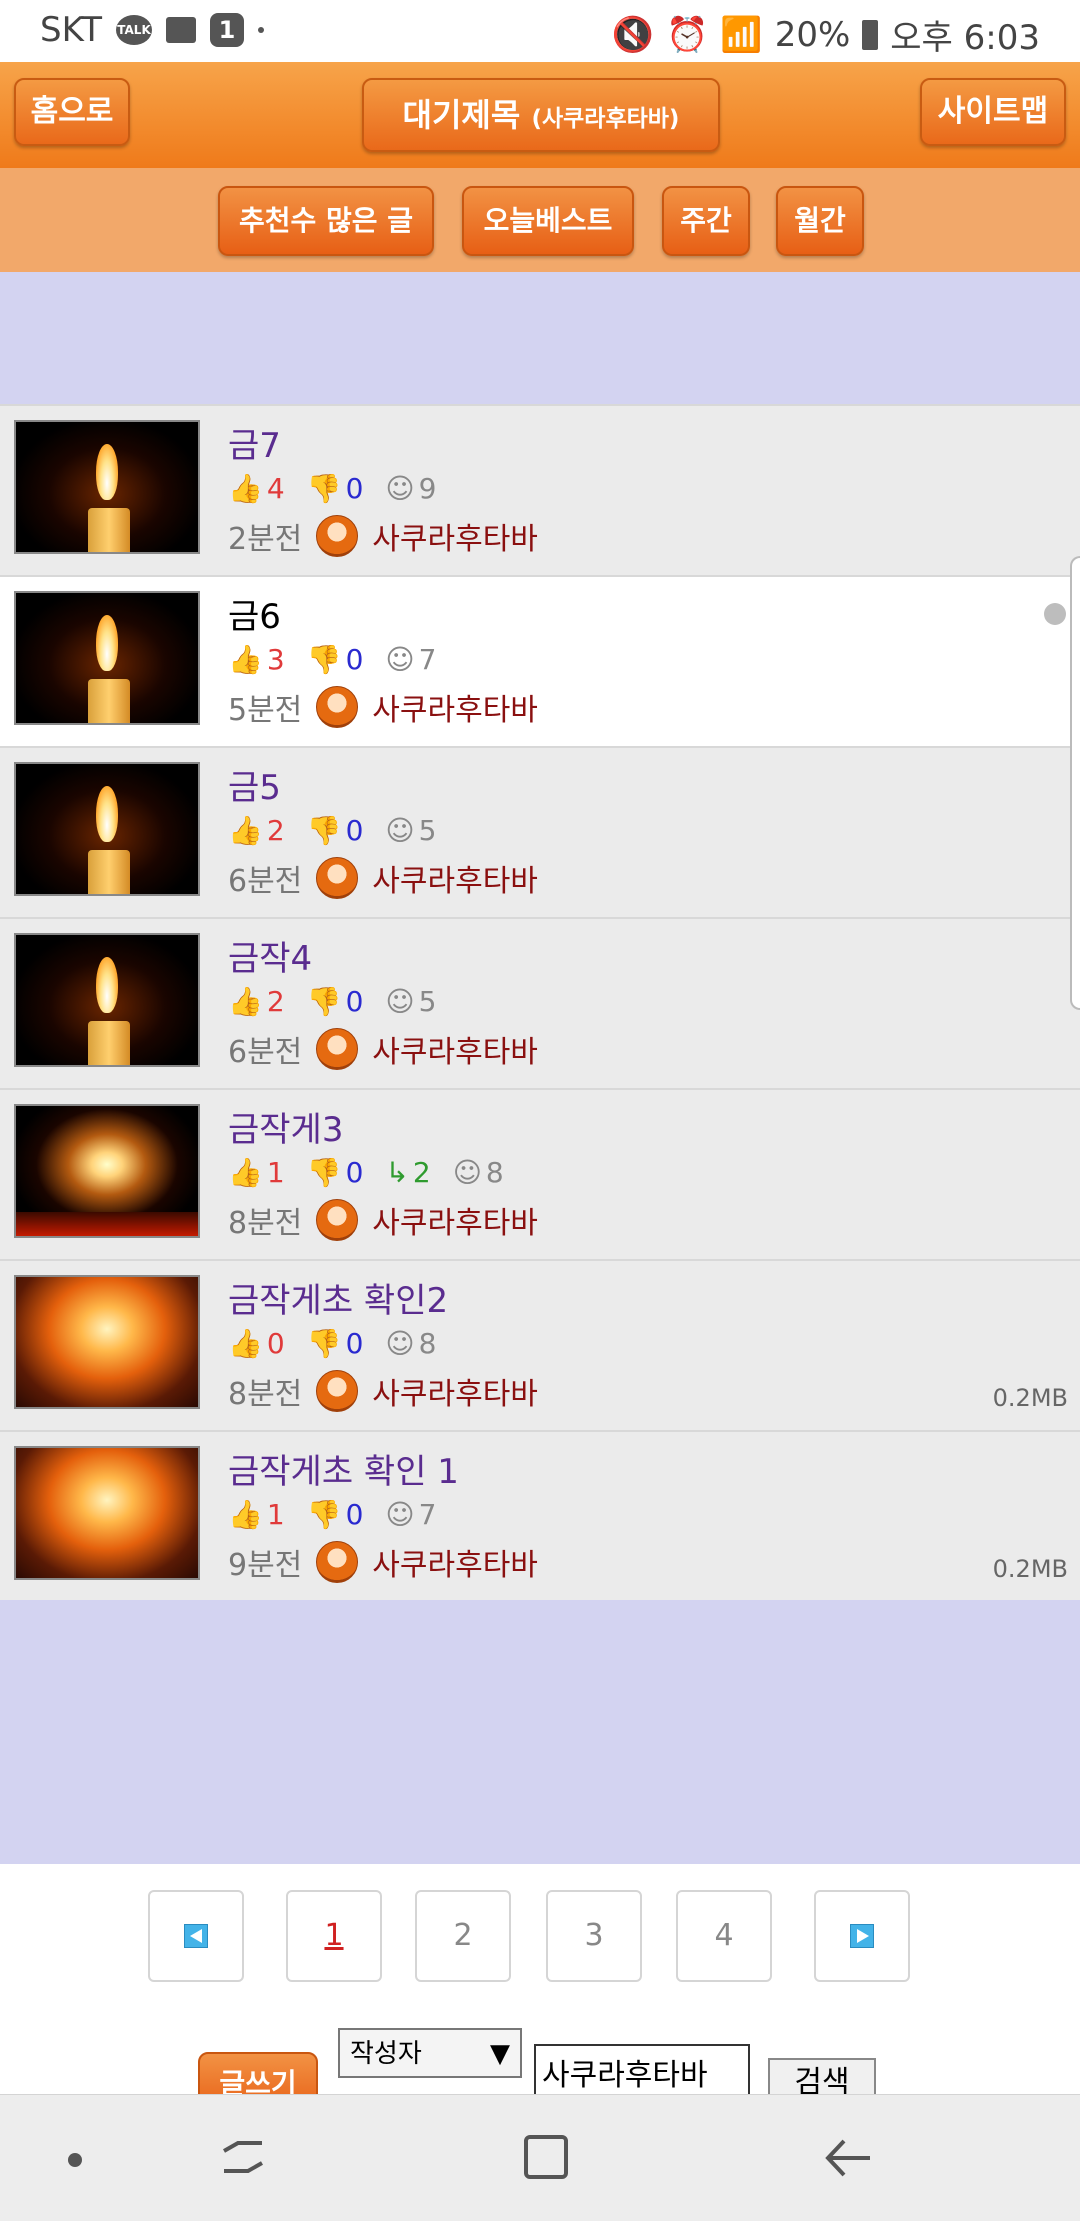  What do you see at coordinates (540, 660) in the screenshot?
I see `list-item: 금6 👍 3 👎 0 ☺ 7 5분전 사쿠라후타바` at bounding box center [540, 660].